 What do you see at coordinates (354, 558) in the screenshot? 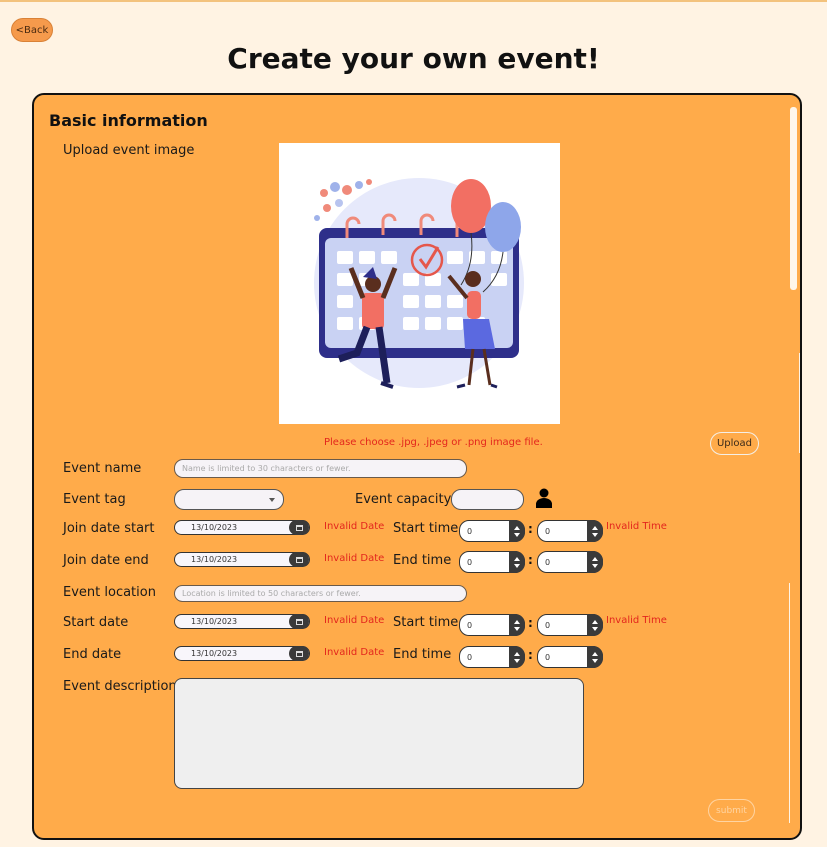
I see `join-date-end-error: Invalid Date` at bounding box center [354, 558].